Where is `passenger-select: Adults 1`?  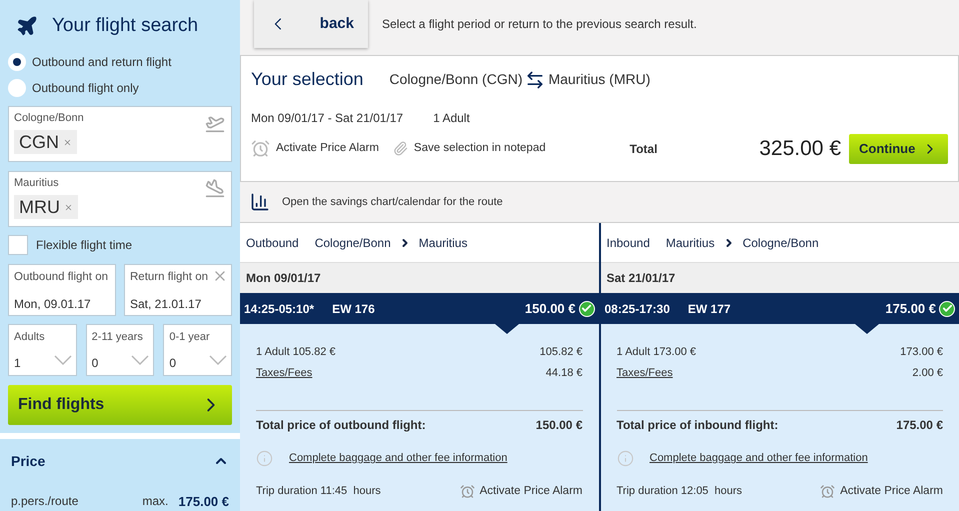
passenger-select: Adults 1 is located at coordinates (42, 350).